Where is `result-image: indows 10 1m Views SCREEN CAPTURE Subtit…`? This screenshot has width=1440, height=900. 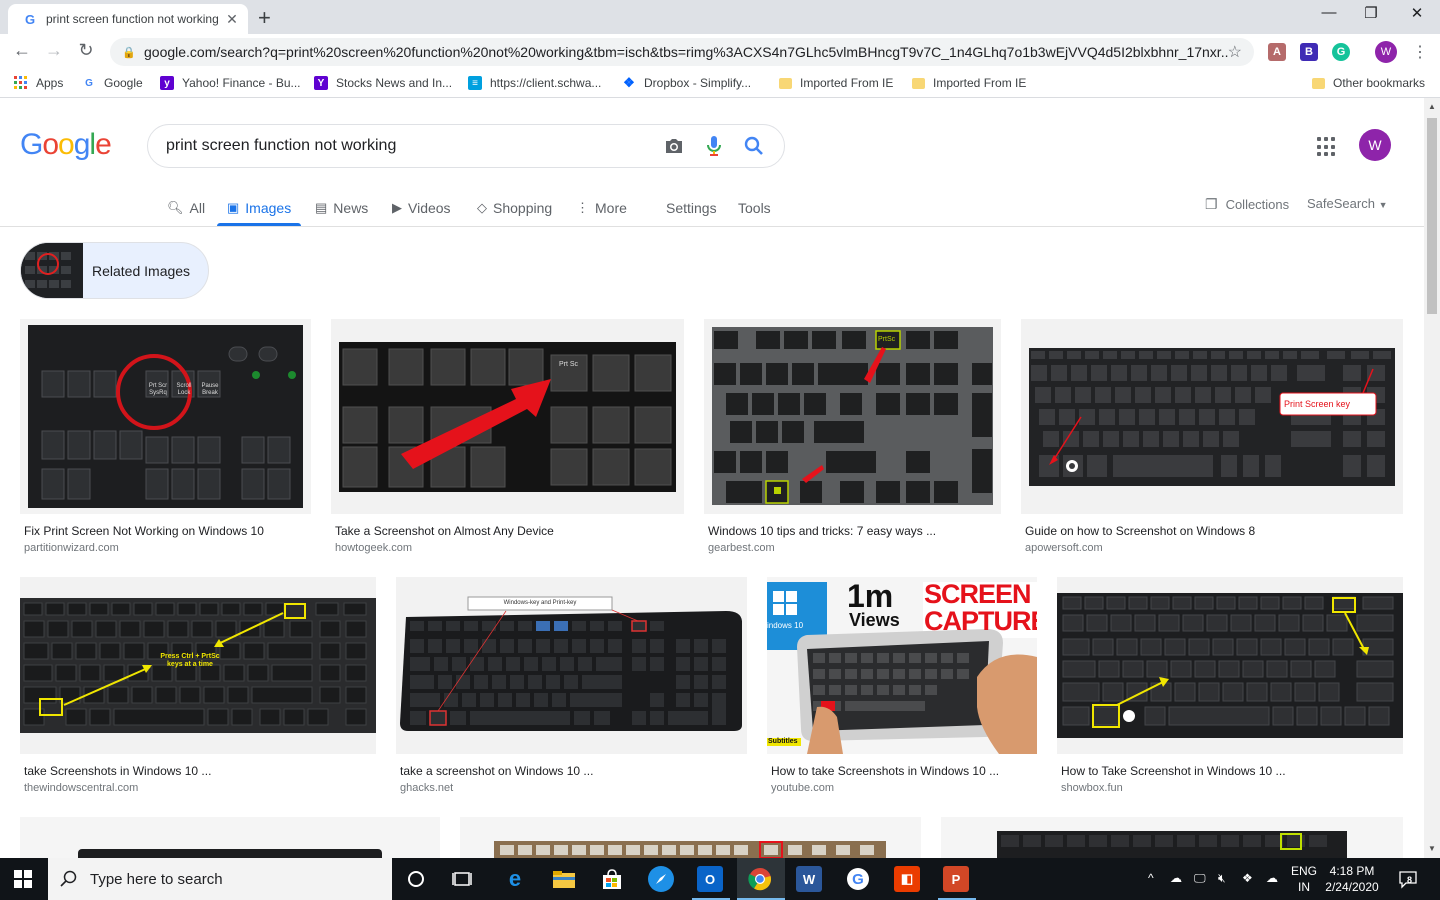 result-image: indows 10 1m Views SCREEN CAPTURE Subtit… is located at coordinates (902, 665).